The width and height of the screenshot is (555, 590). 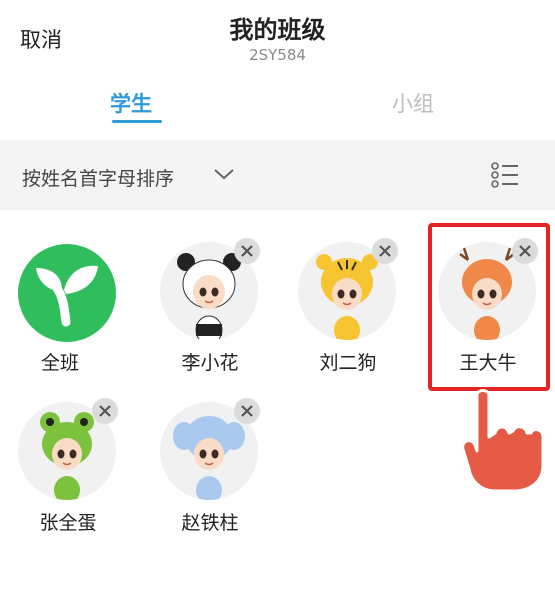 I want to click on student-card: 赵铁柱, so click(x=210, y=452).